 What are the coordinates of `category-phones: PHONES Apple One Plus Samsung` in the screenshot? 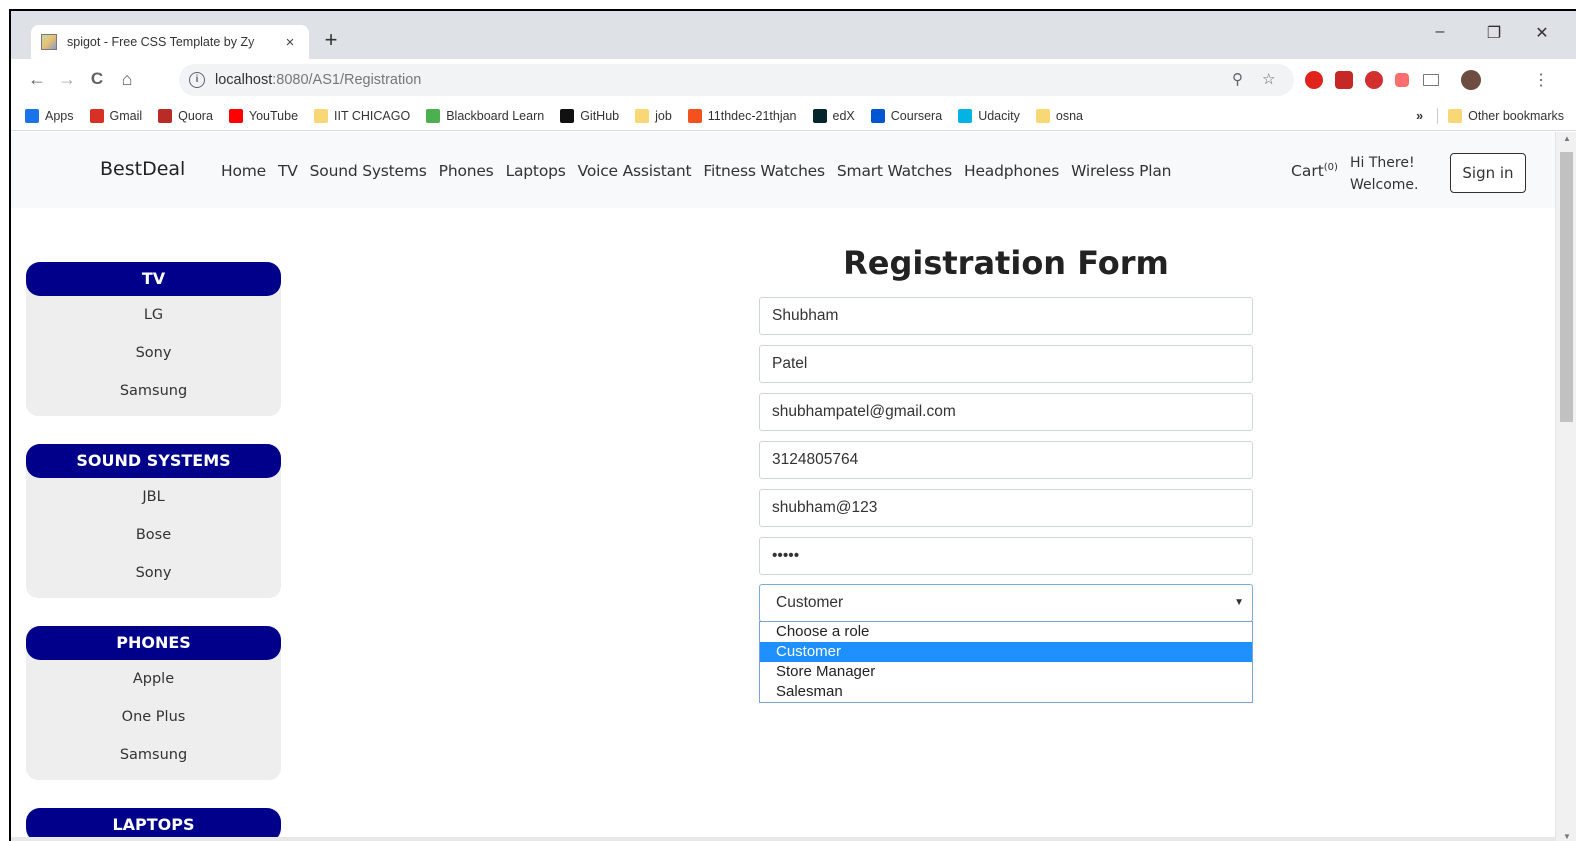 It's located at (153, 703).